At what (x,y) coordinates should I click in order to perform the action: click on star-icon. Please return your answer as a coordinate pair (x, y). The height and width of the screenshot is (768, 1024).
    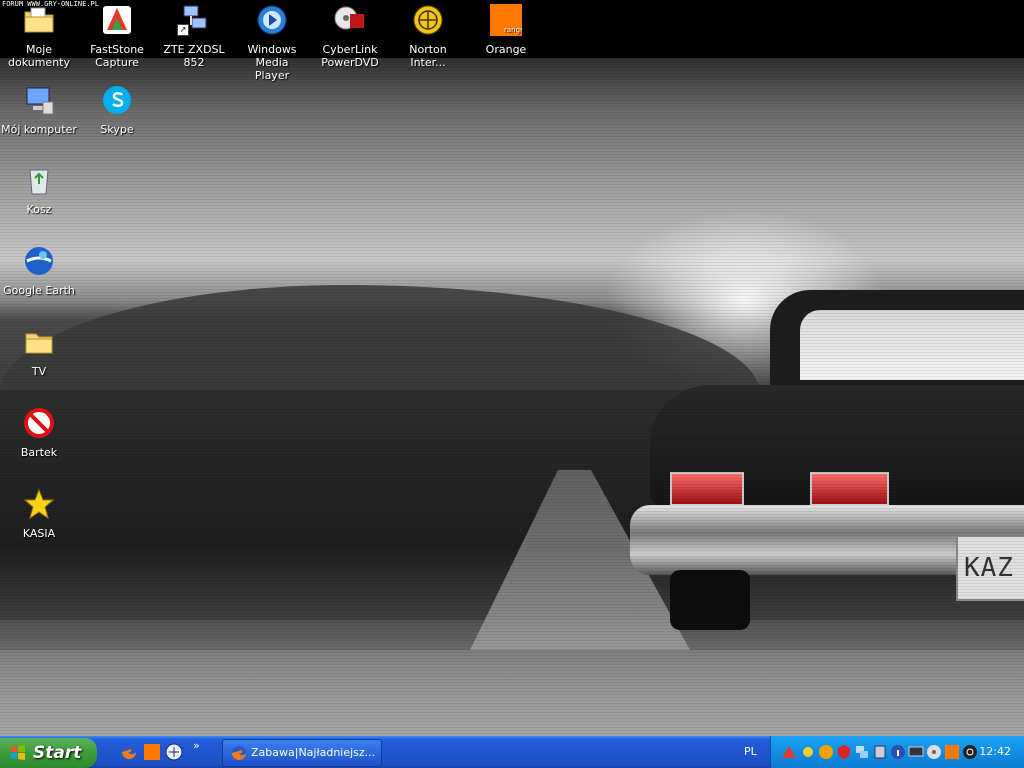
    Looking at the image, I should click on (39, 504).